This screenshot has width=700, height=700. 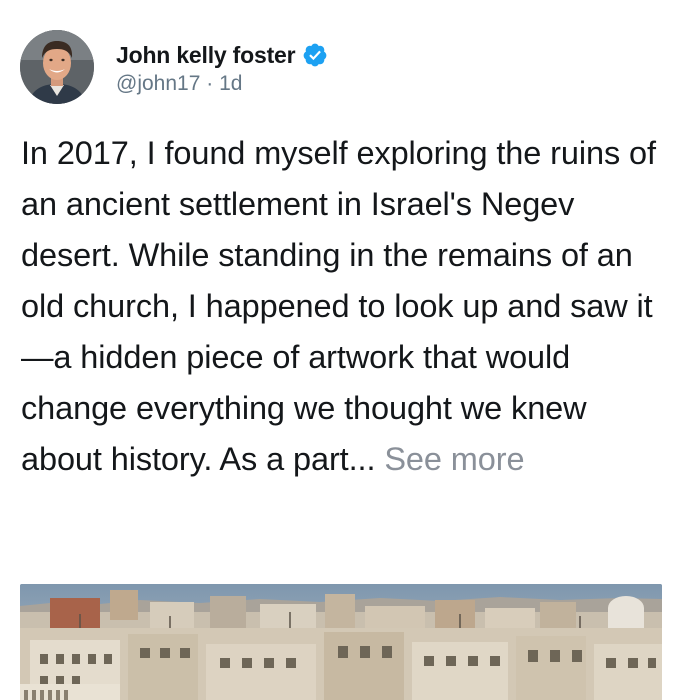 What do you see at coordinates (230, 83) in the screenshot?
I see `post-timestamp: 1d` at bounding box center [230, 83].